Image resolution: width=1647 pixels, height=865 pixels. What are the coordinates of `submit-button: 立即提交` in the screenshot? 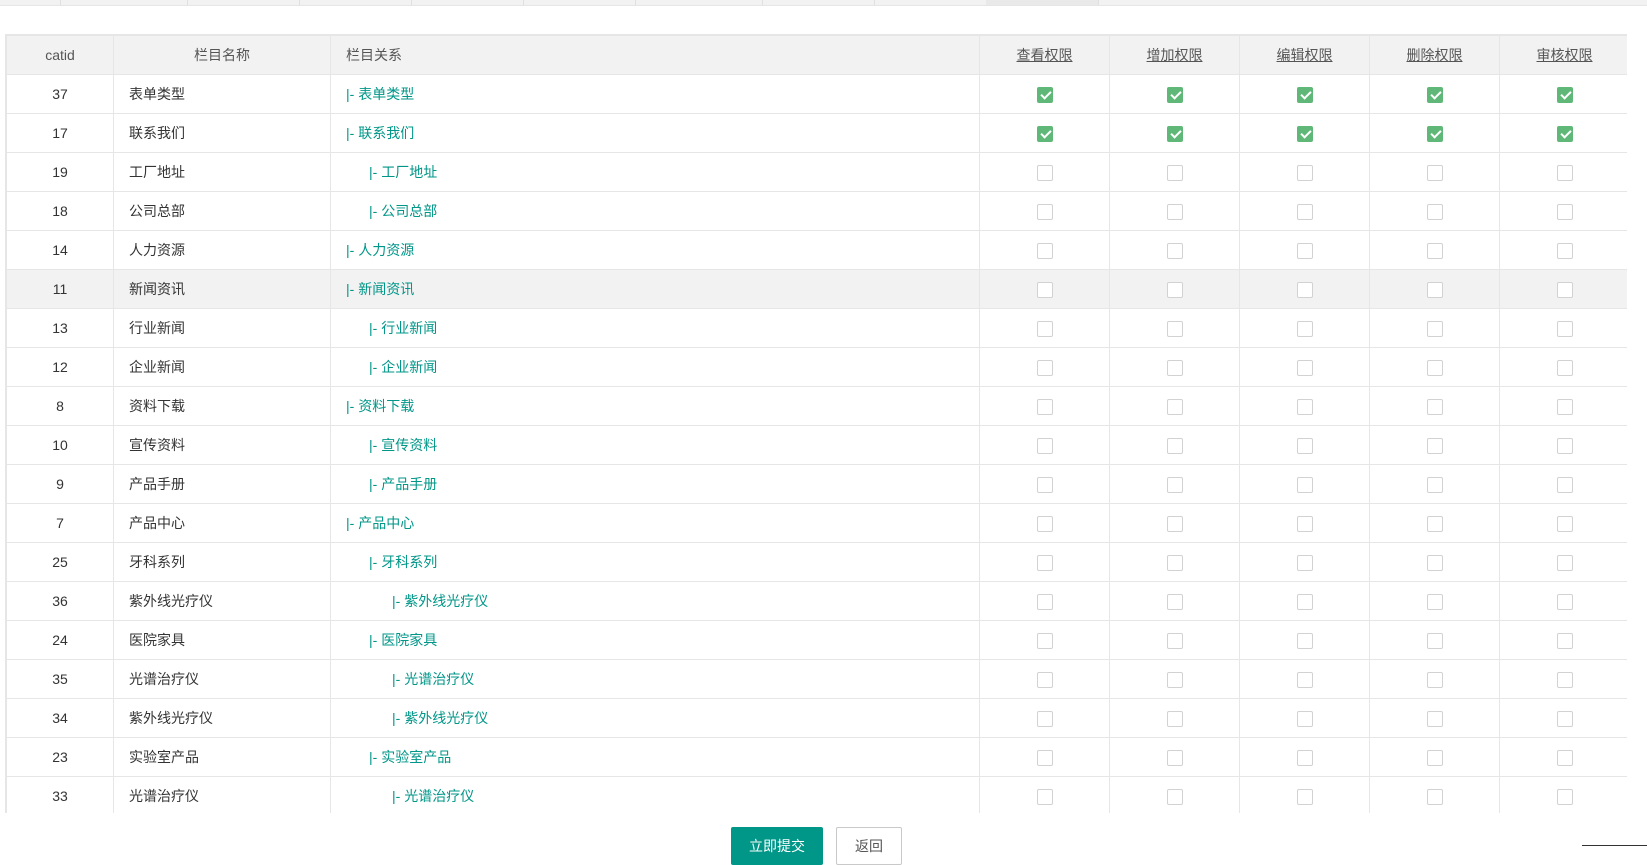 It's located at (777, 846).